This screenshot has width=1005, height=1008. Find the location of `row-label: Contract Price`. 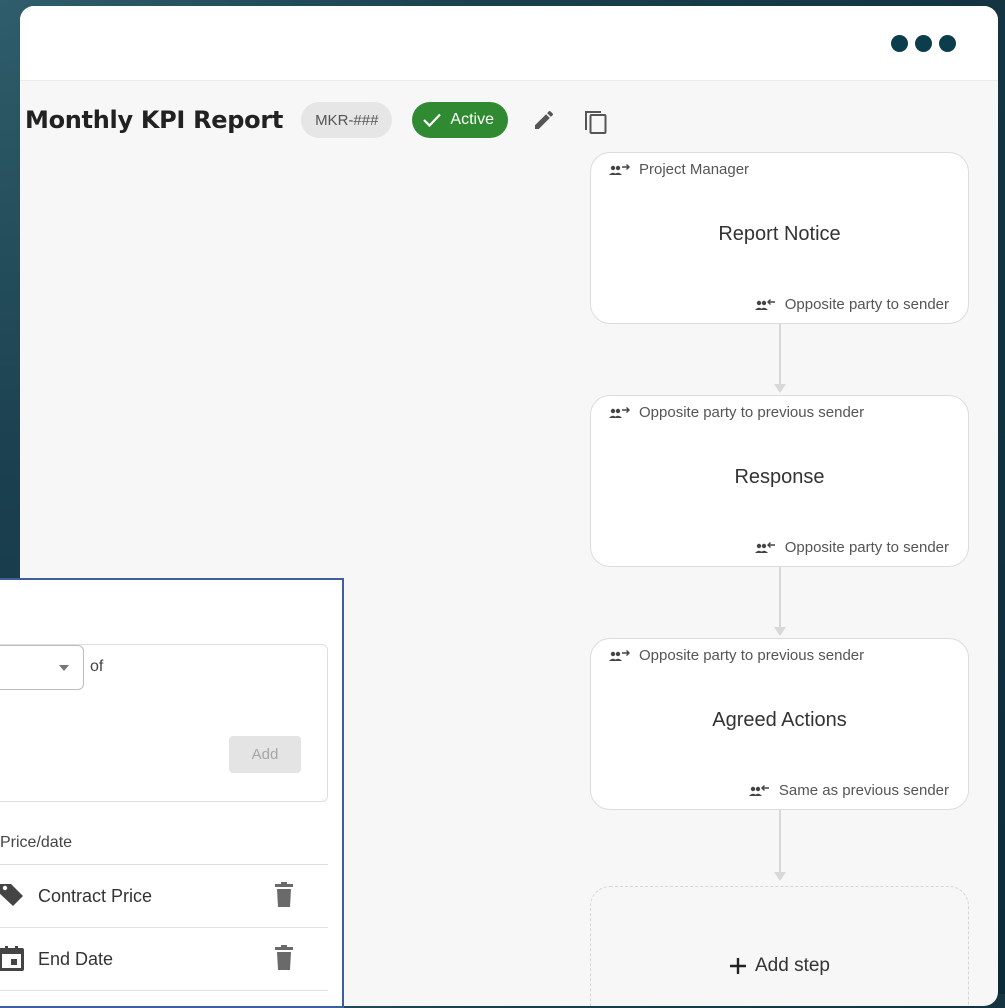

row-label: Contract Price is located at coordinates (95, 896).